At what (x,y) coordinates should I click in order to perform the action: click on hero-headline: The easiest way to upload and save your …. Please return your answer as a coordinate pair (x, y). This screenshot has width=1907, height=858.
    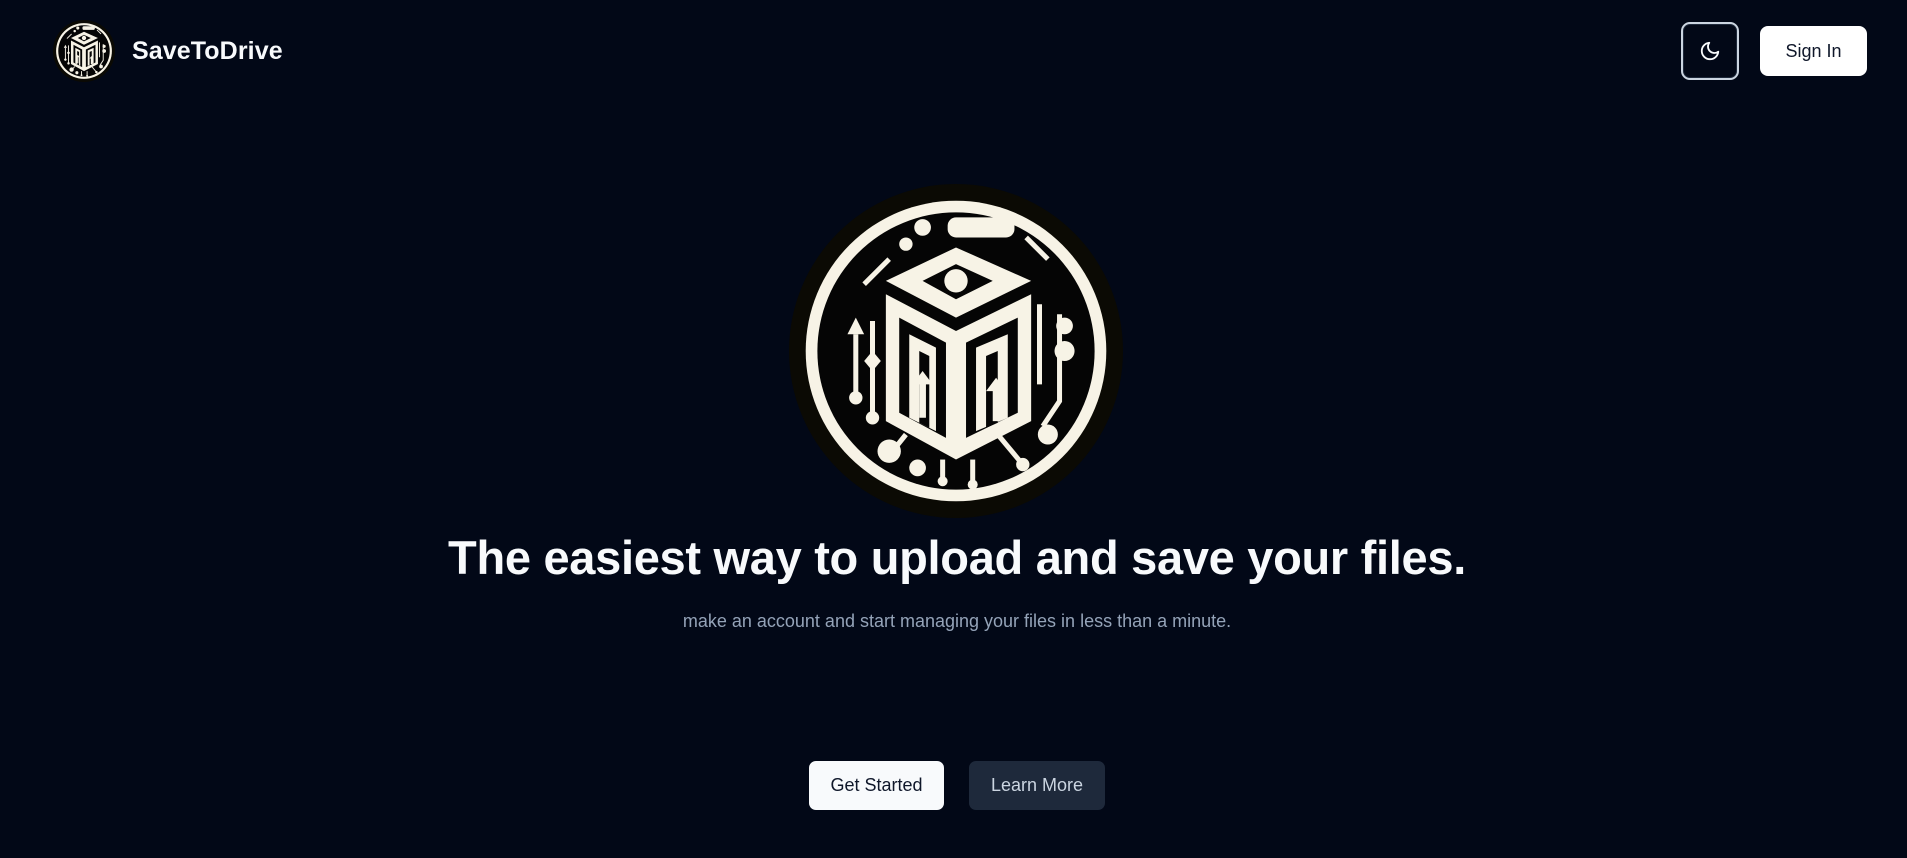
    Looking at the image, I should click on (957, 557).